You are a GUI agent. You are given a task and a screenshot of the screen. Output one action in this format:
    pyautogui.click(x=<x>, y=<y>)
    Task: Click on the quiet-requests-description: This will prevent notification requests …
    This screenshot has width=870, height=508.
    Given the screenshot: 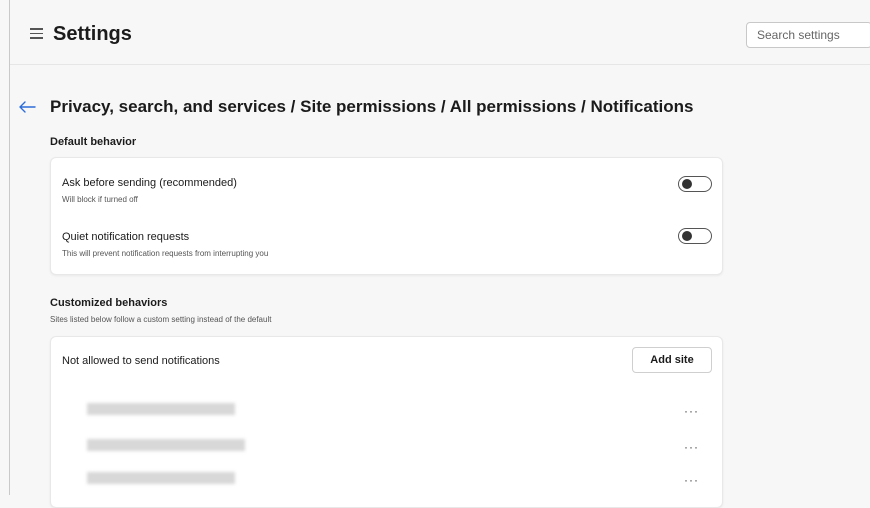 What is the action you would take?
    pyautogui.click(x=165, y=253)
    